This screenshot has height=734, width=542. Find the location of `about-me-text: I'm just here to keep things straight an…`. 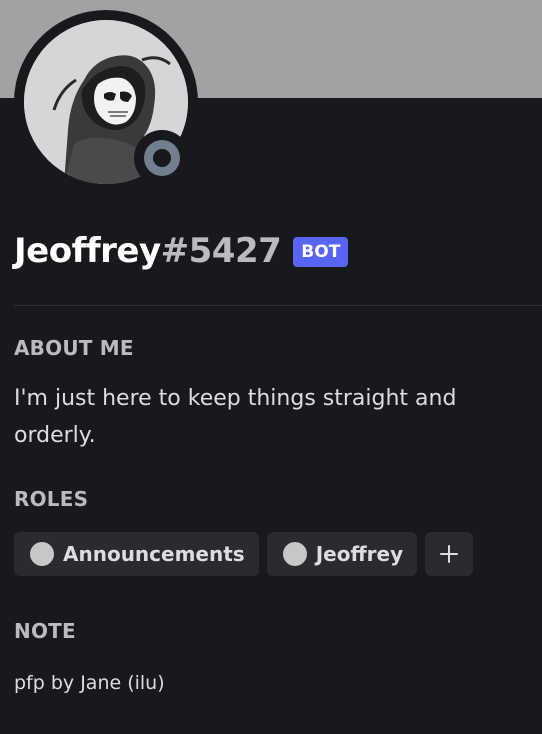

about-me-text: I'm just here to keep things straight an… is located at coordinates (235, 417).